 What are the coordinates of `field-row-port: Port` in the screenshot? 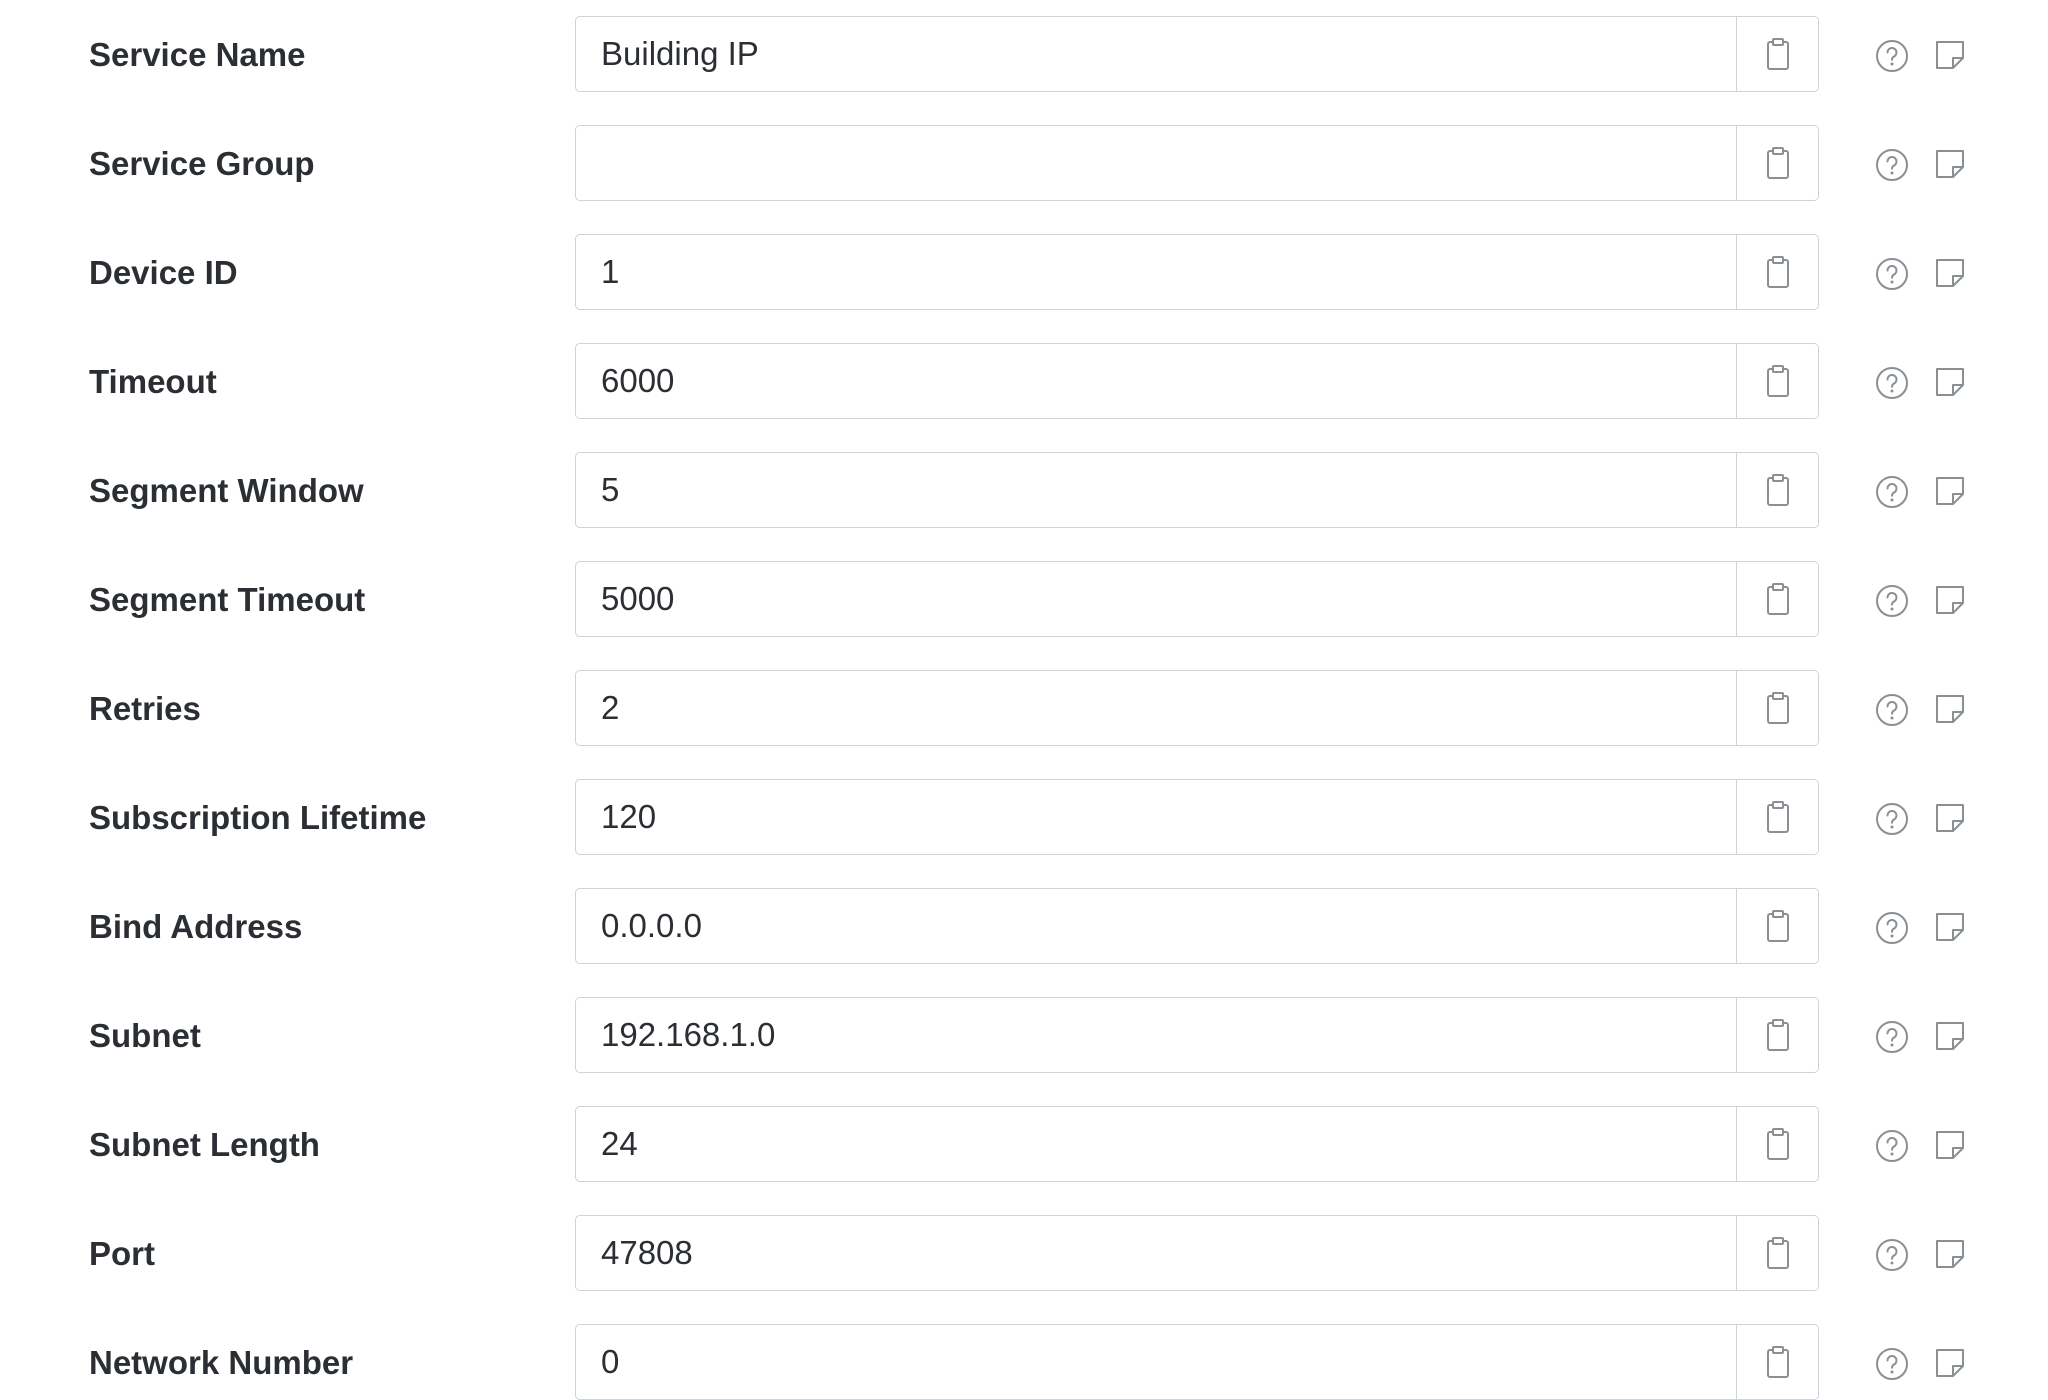 It's located at (1024, 1254).